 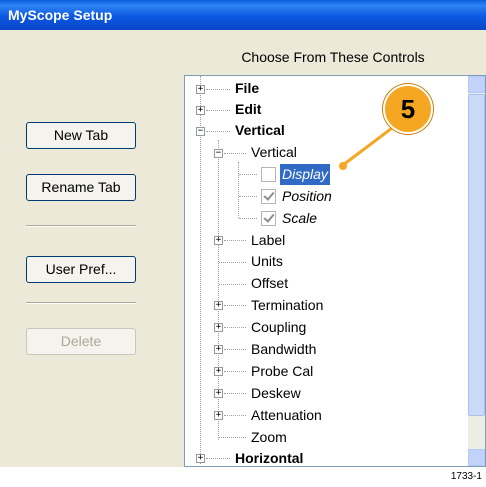 I want to click on delete-button: Delete, so click(x=81, y=341).